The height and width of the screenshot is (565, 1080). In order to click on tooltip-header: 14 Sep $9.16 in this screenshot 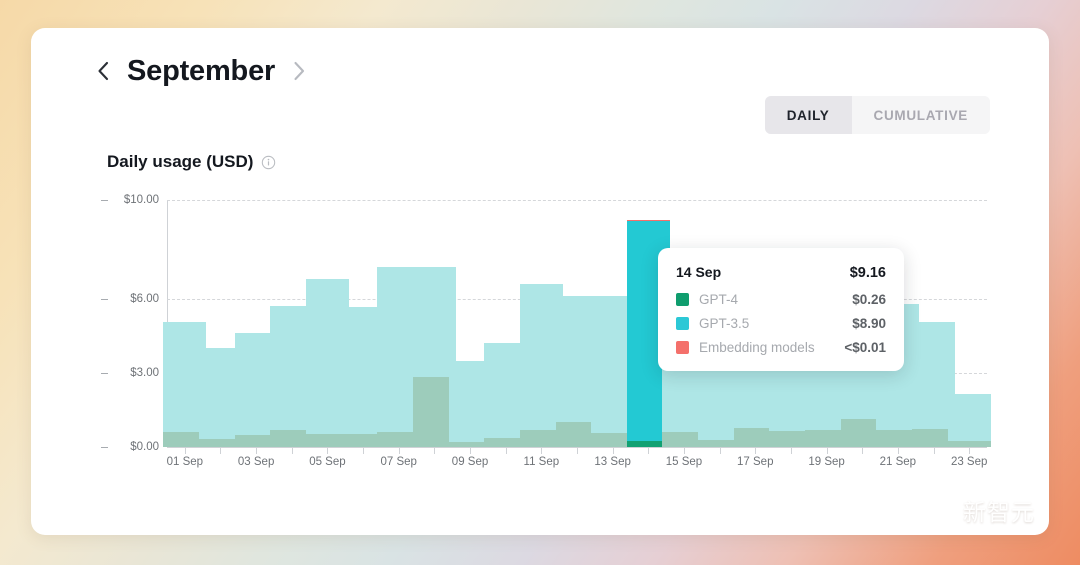, I will do `click(781, 272)`.